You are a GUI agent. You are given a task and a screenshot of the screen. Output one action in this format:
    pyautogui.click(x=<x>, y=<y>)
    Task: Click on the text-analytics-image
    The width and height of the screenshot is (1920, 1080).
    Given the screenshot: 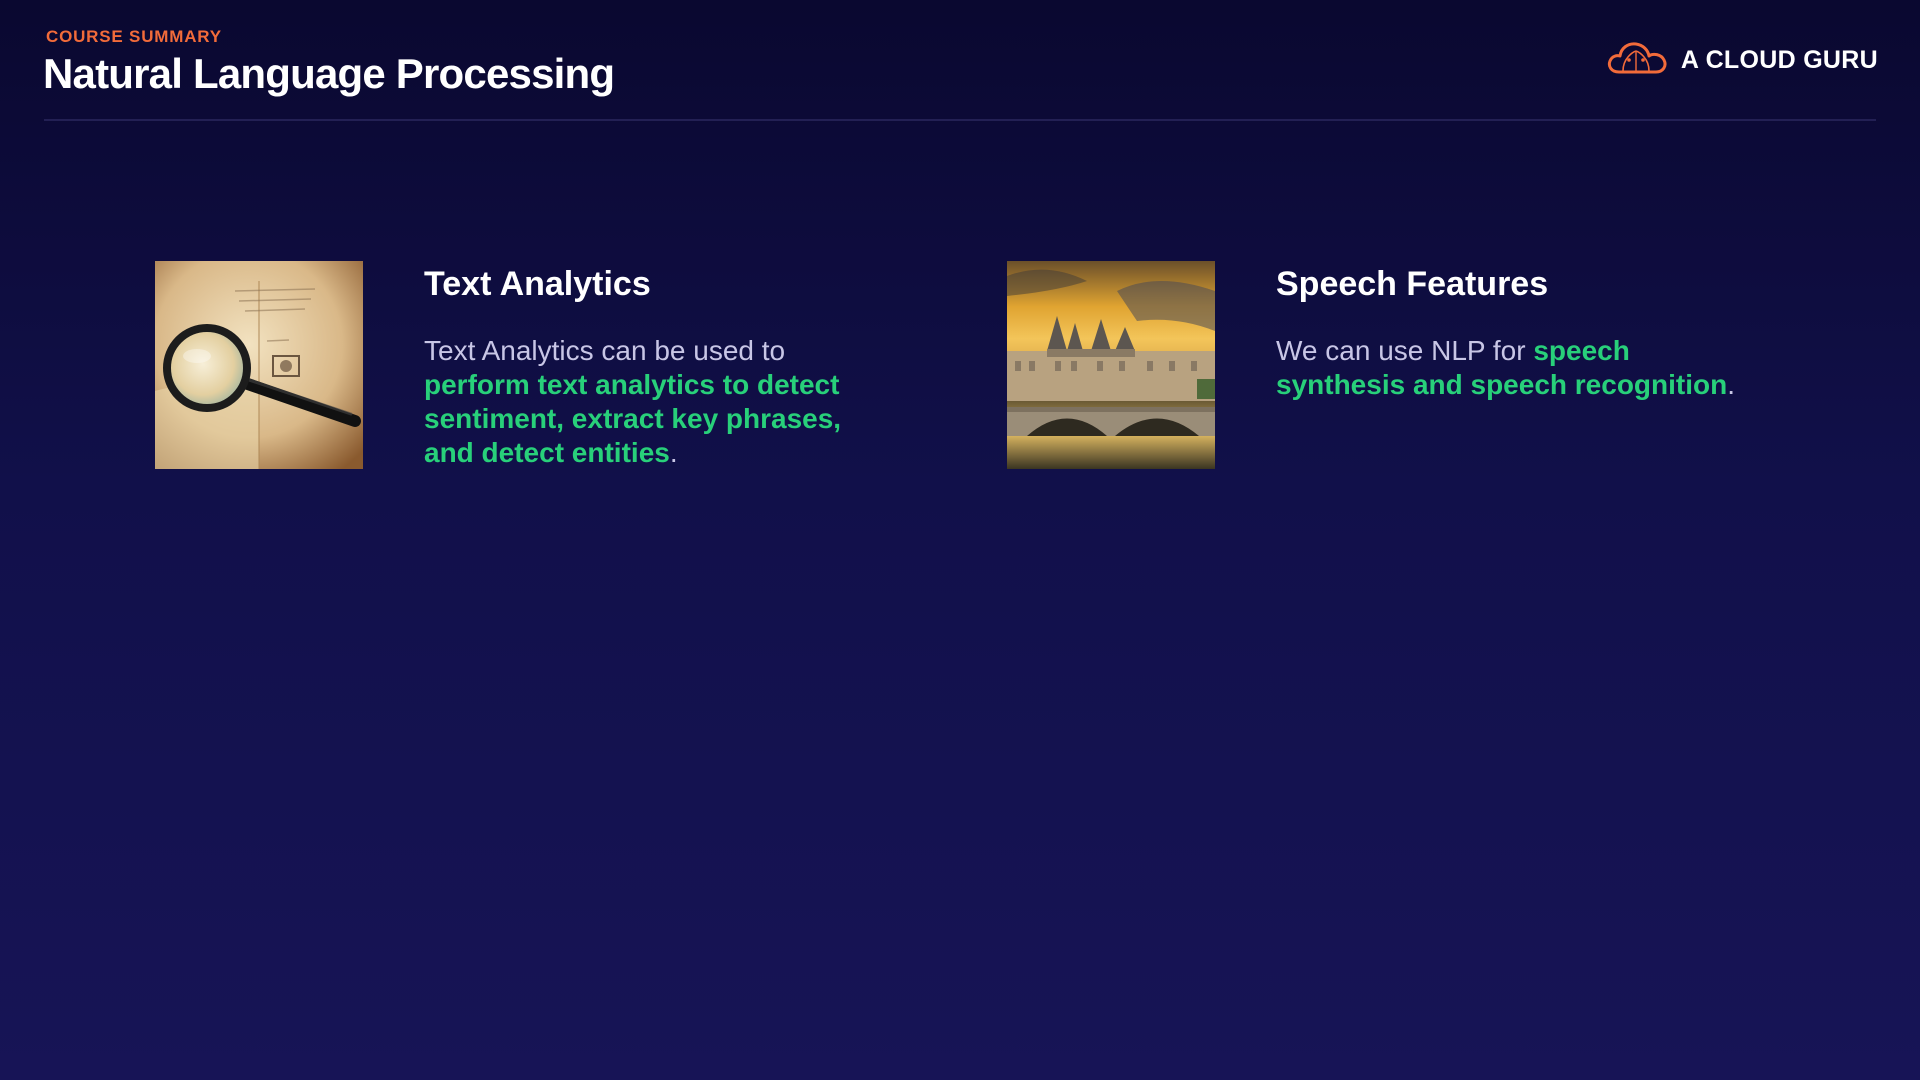 What is the action you would take?
    pyautogui.click(x=259, y=365)
    